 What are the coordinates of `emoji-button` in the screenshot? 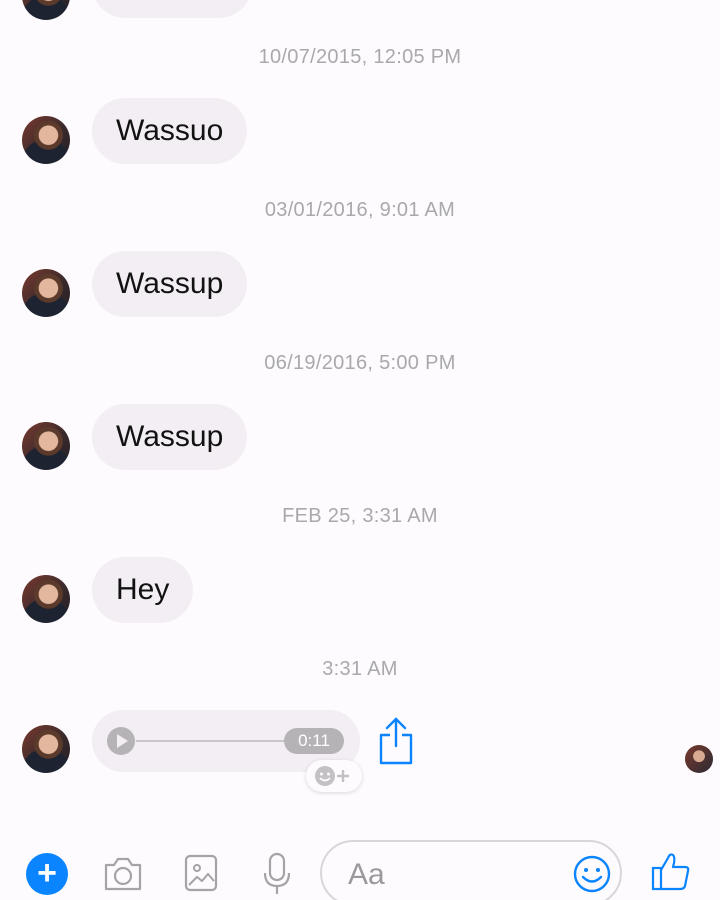 It's located at (592, 876).